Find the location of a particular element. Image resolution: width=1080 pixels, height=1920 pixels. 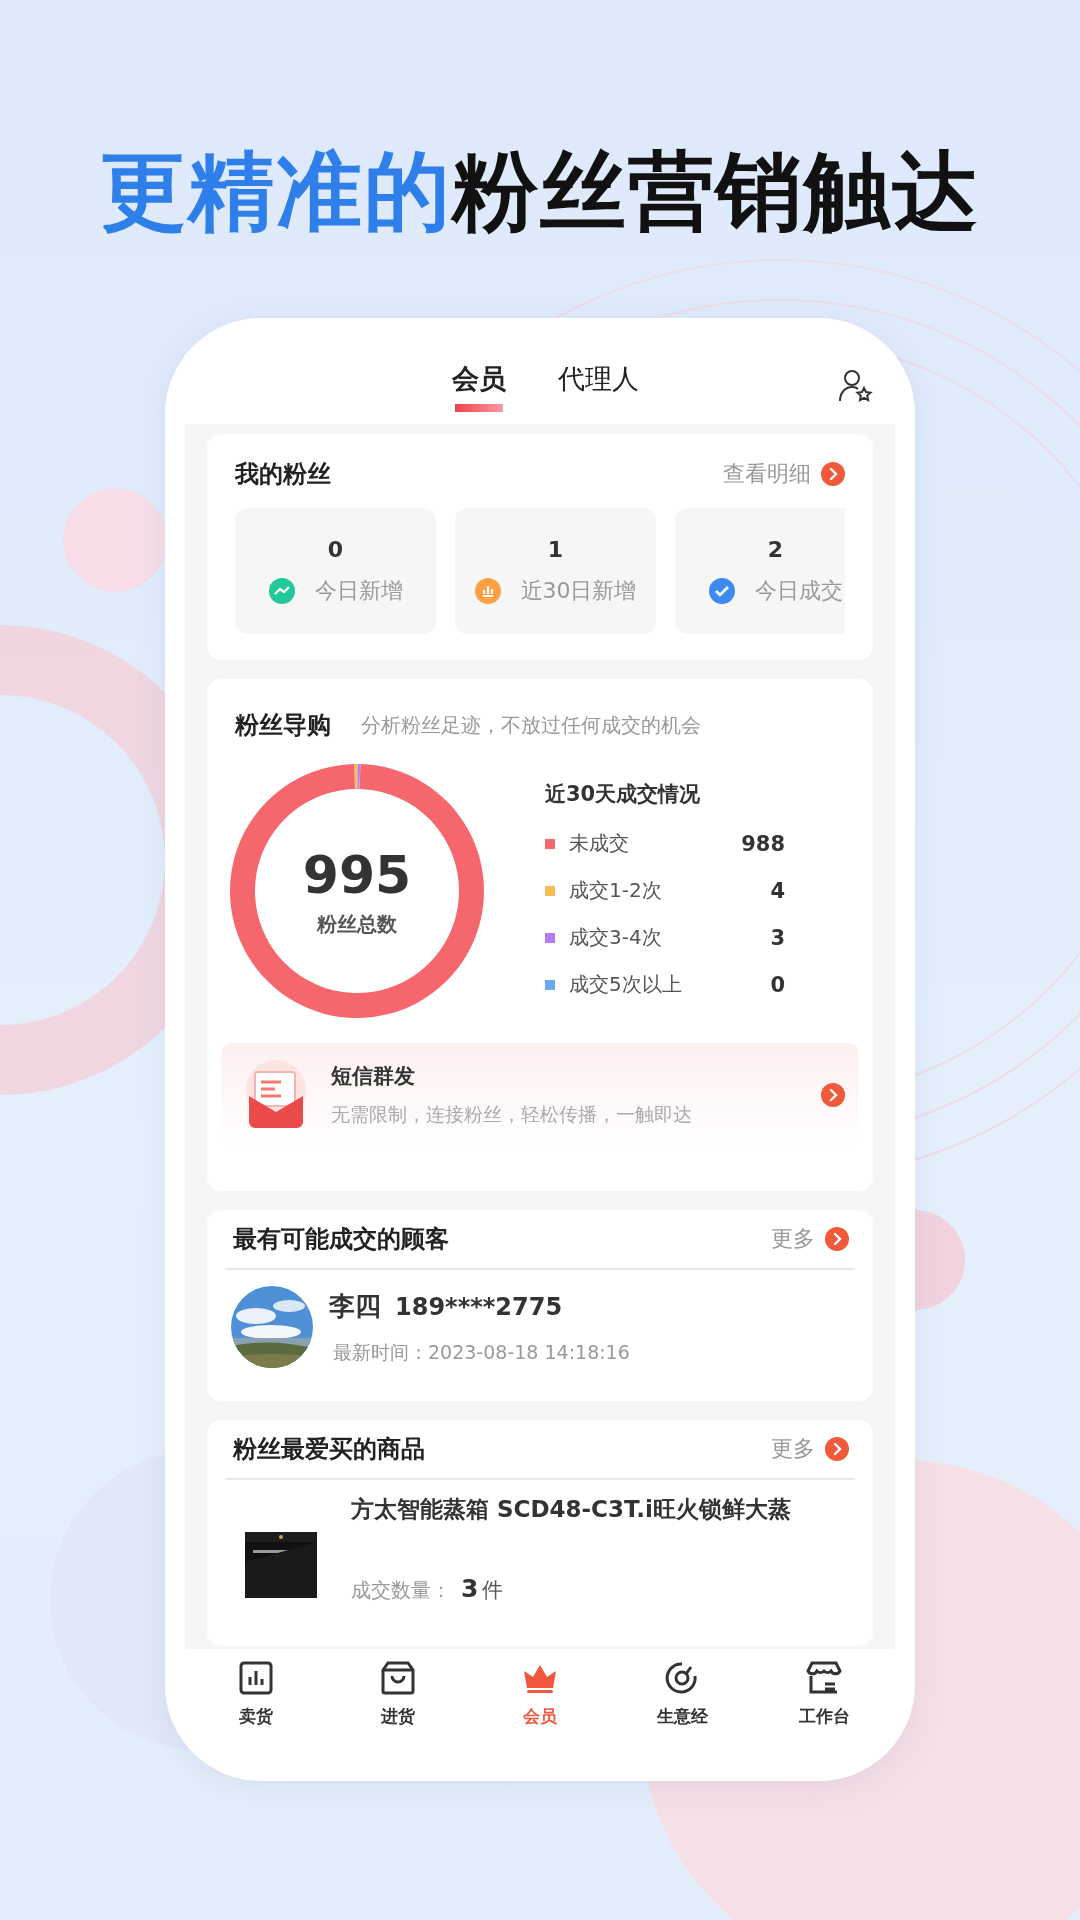

check-icon is located at coordinates (721, 590).